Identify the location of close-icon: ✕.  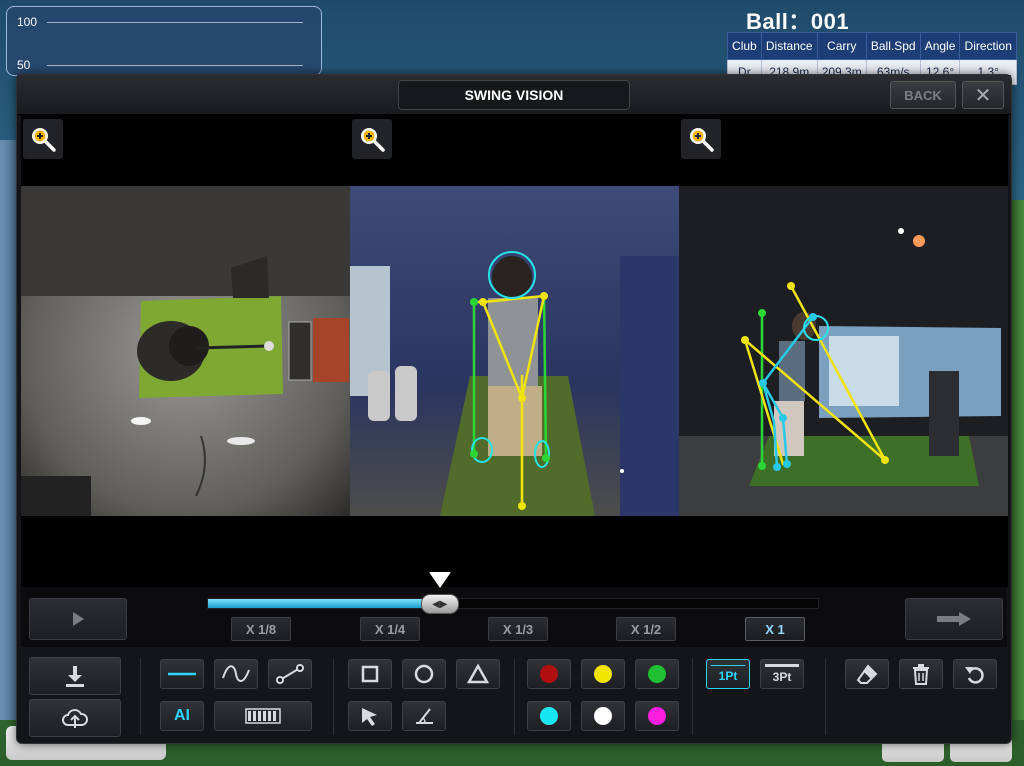
(983, 95).